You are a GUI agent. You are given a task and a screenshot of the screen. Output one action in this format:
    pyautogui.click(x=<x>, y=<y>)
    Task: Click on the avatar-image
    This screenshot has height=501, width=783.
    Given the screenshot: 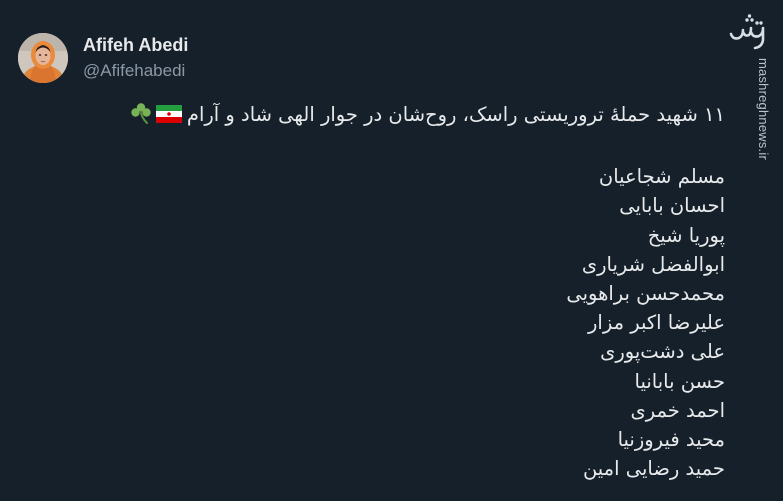 What is the action you would take?
    pyautogui.click(x=43, y=58)
    